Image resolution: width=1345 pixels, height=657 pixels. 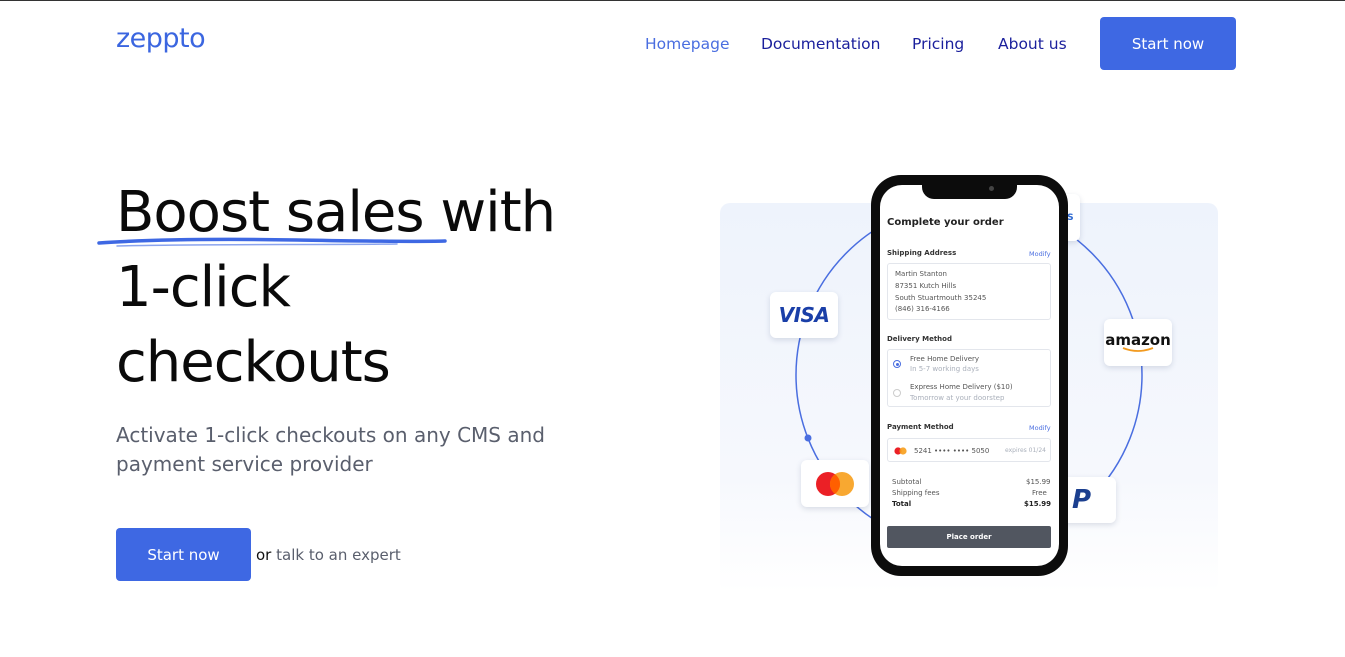 What do you see at coordinates (921, 274) in the screenshot?
I see `address-line: Martin Stanton` at bounding box center [921, 274].